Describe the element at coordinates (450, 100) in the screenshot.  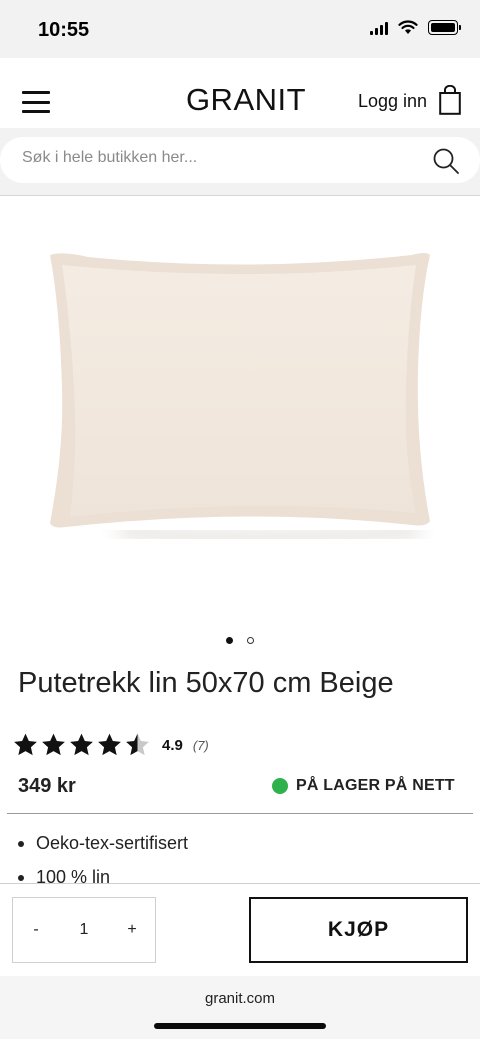
I see `shopping-bag-icon` at that location.